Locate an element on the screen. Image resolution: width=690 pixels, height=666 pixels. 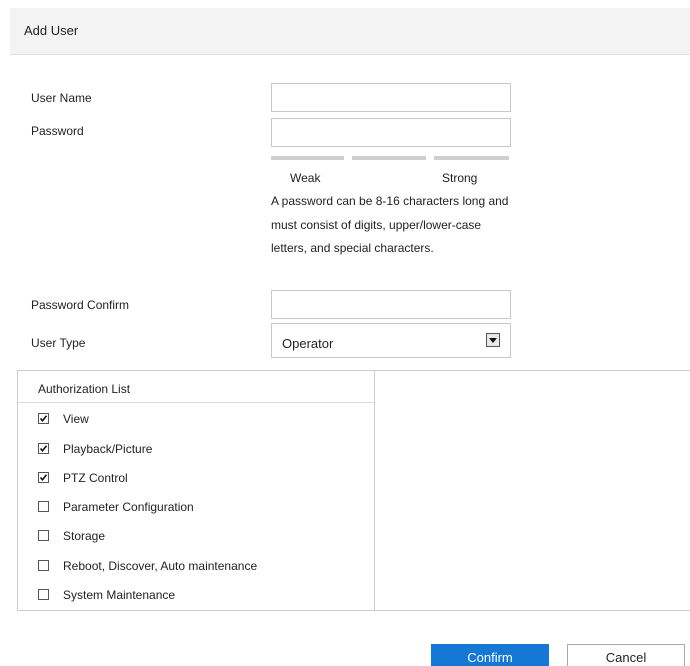
strength-bar-medium is located at coordinates (389, 158).